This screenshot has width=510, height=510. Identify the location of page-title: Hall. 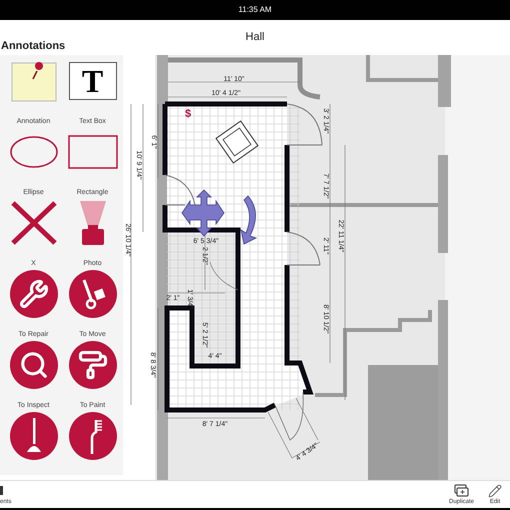
(255, 38).